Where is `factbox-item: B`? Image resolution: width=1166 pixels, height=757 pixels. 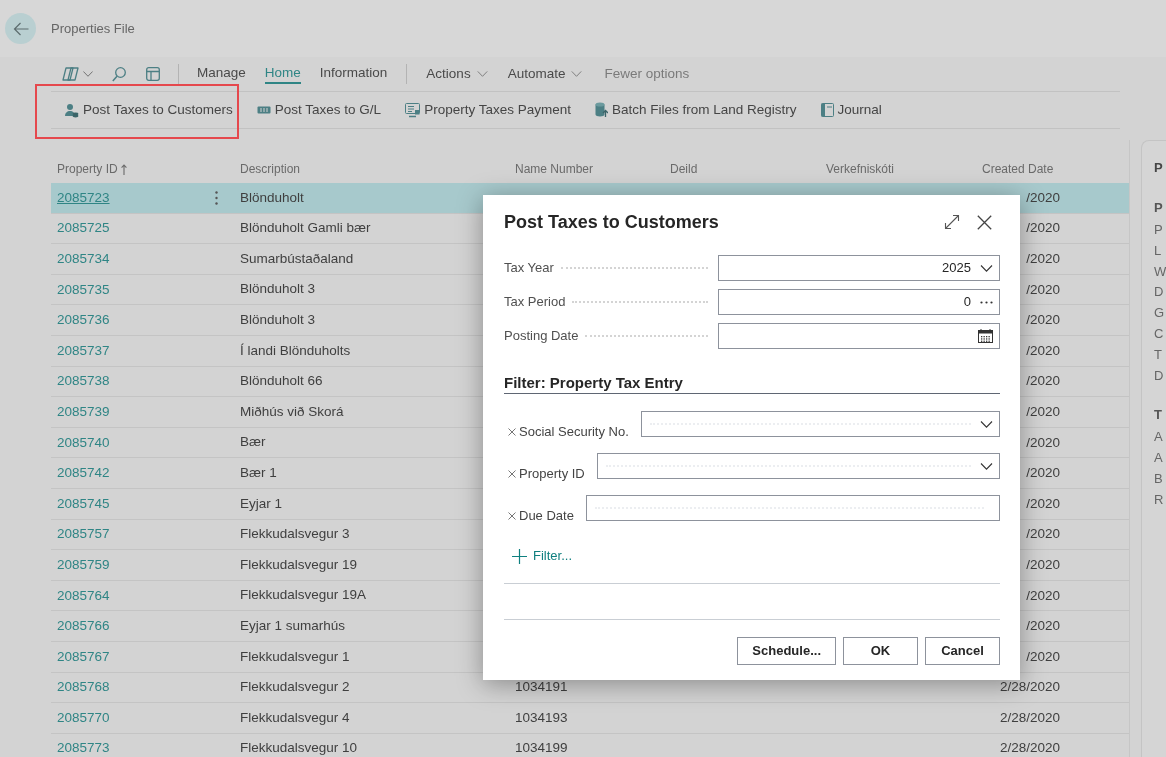
factbox-item: B is located at coordinates (1159, 478).